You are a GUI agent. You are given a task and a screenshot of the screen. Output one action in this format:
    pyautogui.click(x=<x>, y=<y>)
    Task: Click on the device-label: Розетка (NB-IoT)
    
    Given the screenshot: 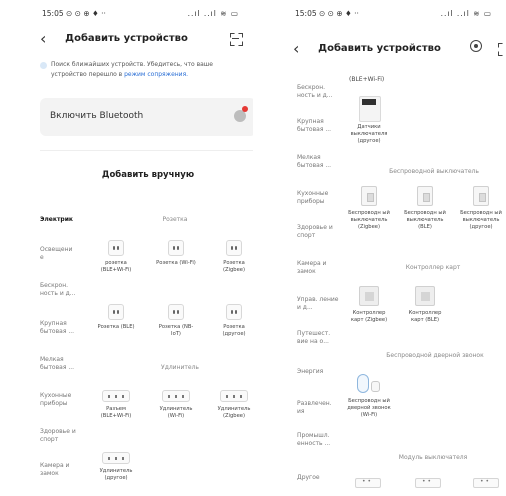 What is the action you would take?
    pyautogui.click(x=176, y=330)
    